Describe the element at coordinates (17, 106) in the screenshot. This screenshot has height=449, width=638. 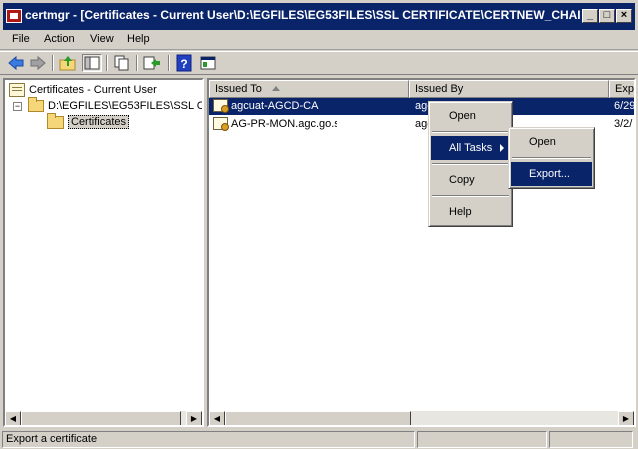
I see `collapse-icon: −` at that location.